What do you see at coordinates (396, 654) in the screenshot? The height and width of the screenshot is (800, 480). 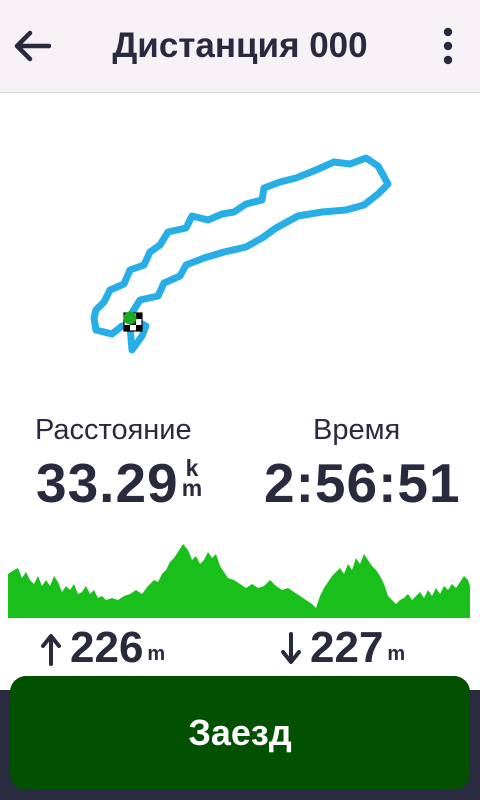 I see `descent-unit: m` at bounding box center [396, 654].